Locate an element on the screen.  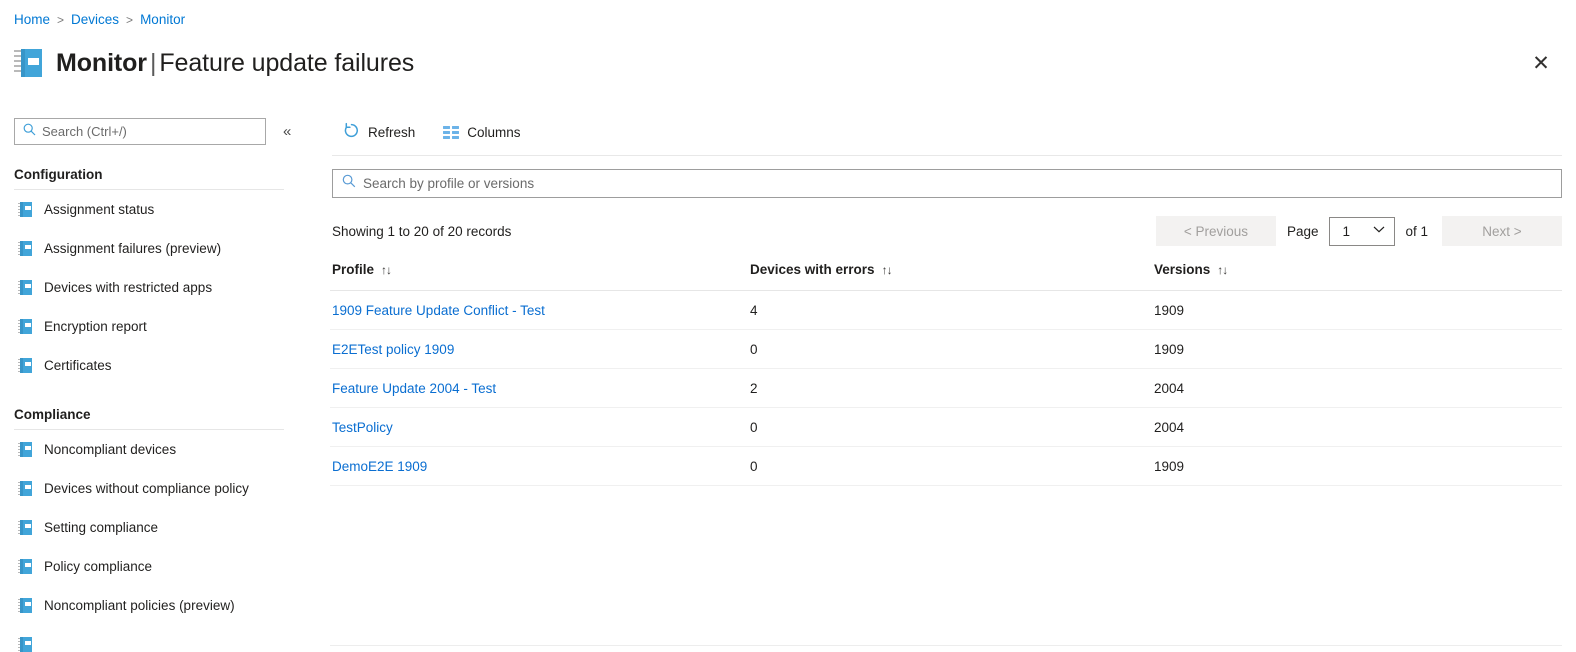
sidebar-item-noncompliant-devices: Noncompliant devices is located at coordinates (155, 449).